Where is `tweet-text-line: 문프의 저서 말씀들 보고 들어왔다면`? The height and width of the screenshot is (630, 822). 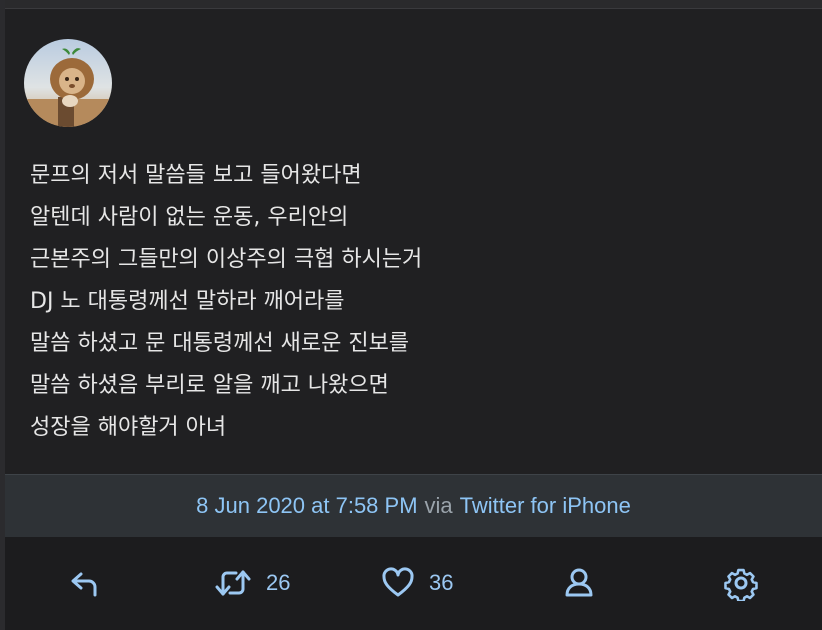 tweet-text-line: 문프의 저서 말씀들 보고 들어왔다면 is located at coordinates (196, 175).